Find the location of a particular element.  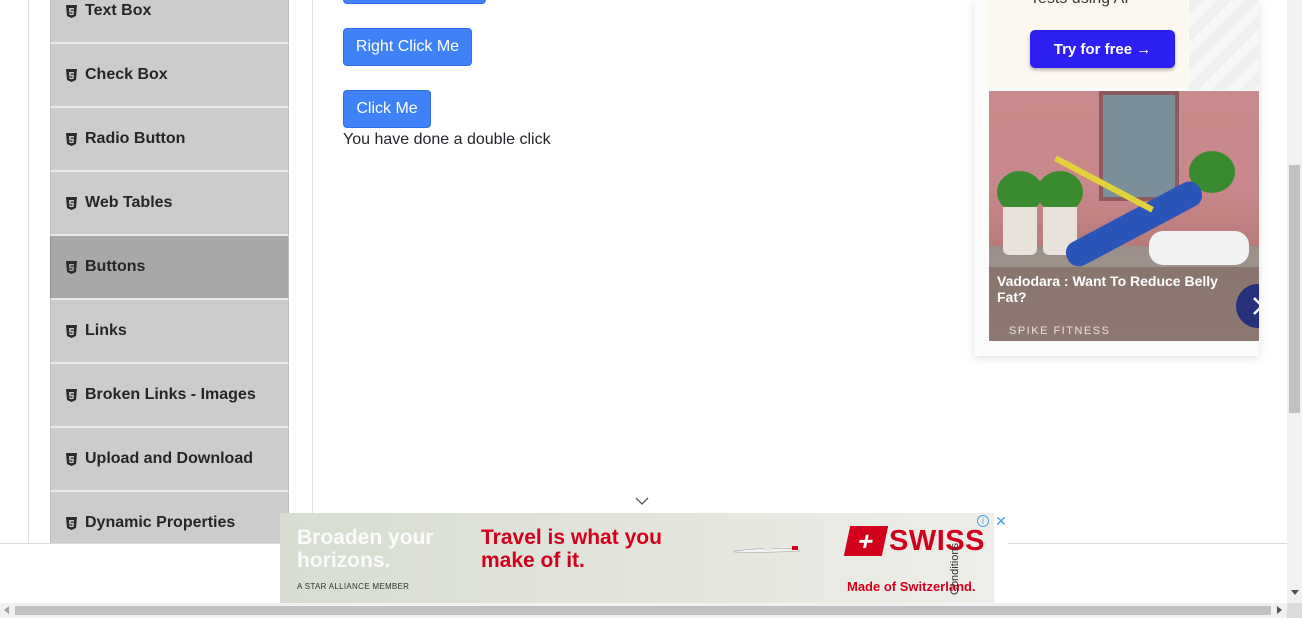

sidebar-item-label: Web Tables is located at coordinates (129, 202).